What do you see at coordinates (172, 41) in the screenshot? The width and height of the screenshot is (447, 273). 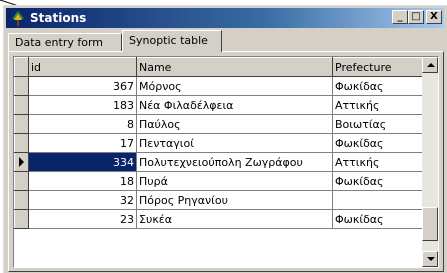 I see `tab-synoptic-table: Synoptic table` at bounding box center [172, 41].